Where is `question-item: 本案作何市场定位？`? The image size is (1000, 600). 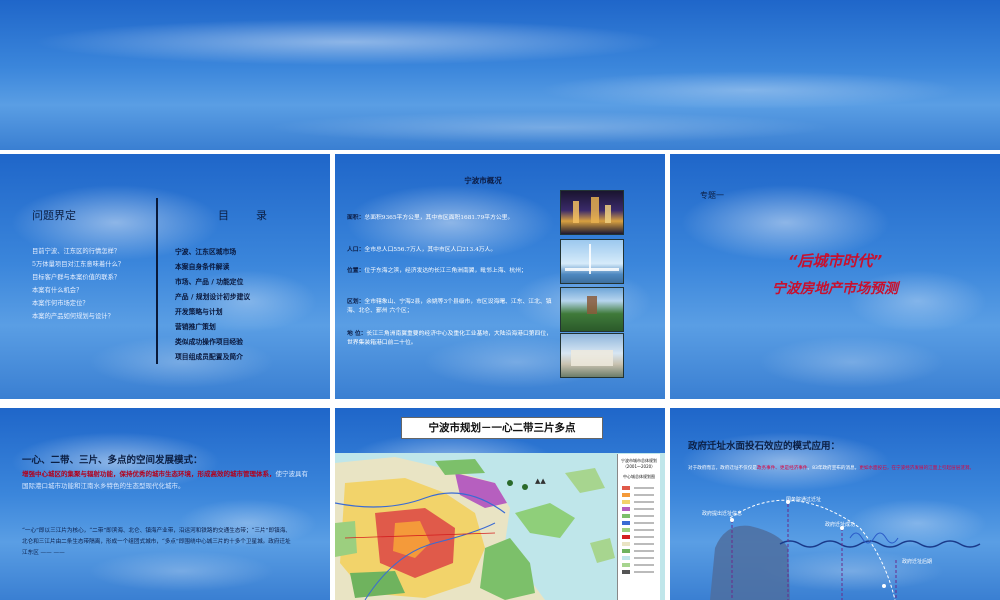
question-item: 本案作何市场定位？ is located at coordinates (60, 303).